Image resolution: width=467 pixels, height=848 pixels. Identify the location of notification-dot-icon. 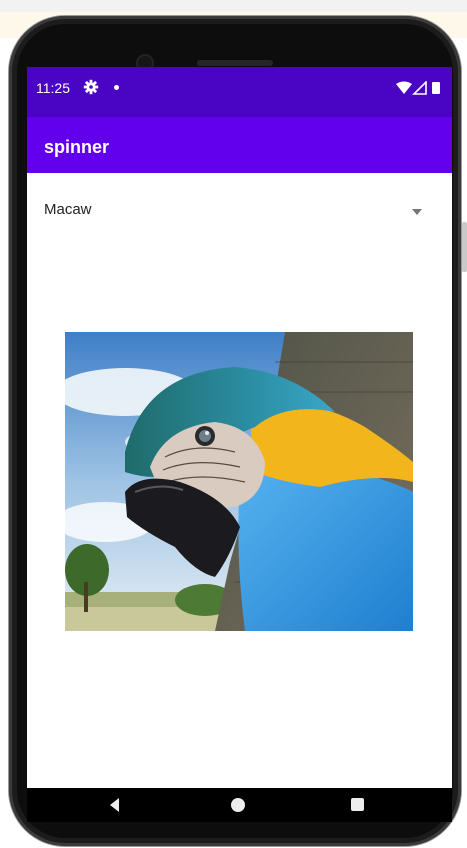
(116, 87).